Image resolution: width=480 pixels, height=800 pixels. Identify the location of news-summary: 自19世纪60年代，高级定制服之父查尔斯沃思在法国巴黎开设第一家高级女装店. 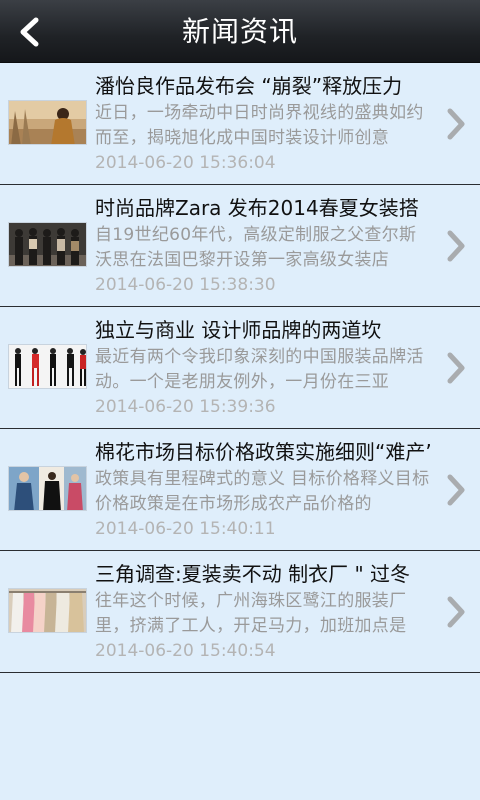
(256, 247).